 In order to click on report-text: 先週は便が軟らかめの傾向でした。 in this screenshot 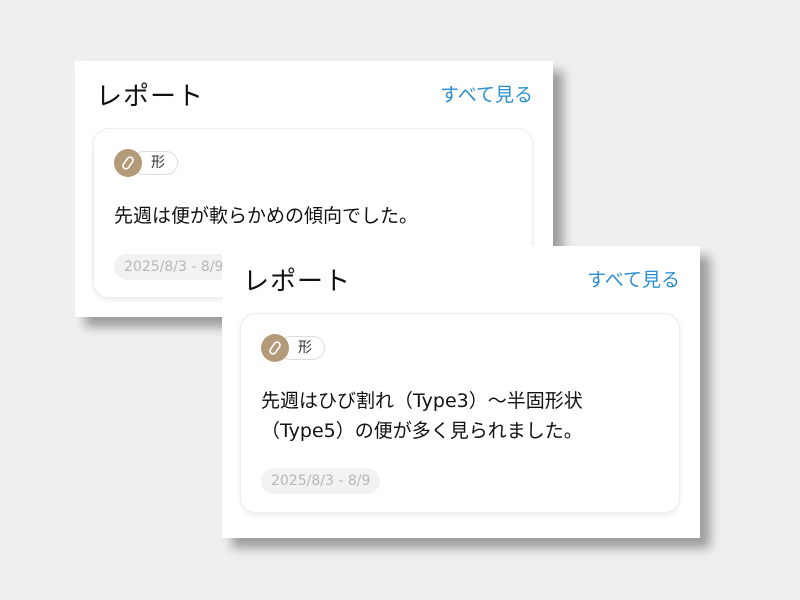, I will do `click(266, 216)`.